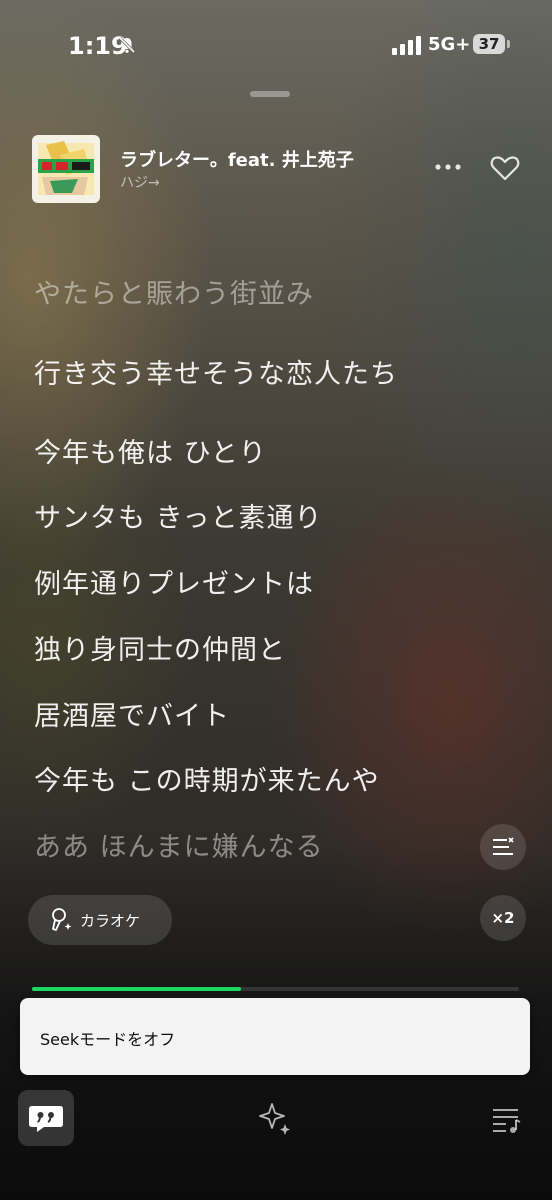 The image size is (552, 1200). I want to click on heart-icon, so click(505, 168).